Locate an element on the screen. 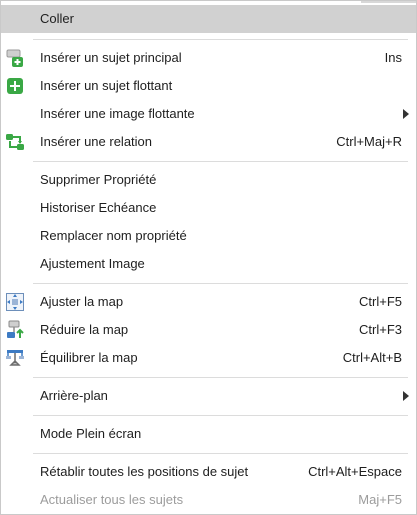  menu-top-edge is located at coordinates (388, 2).